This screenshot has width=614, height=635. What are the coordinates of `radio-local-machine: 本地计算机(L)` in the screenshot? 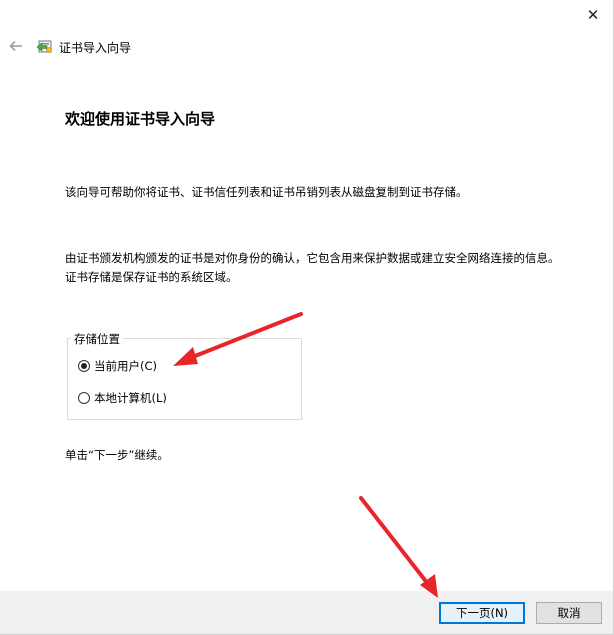 It's located at (122, 398).